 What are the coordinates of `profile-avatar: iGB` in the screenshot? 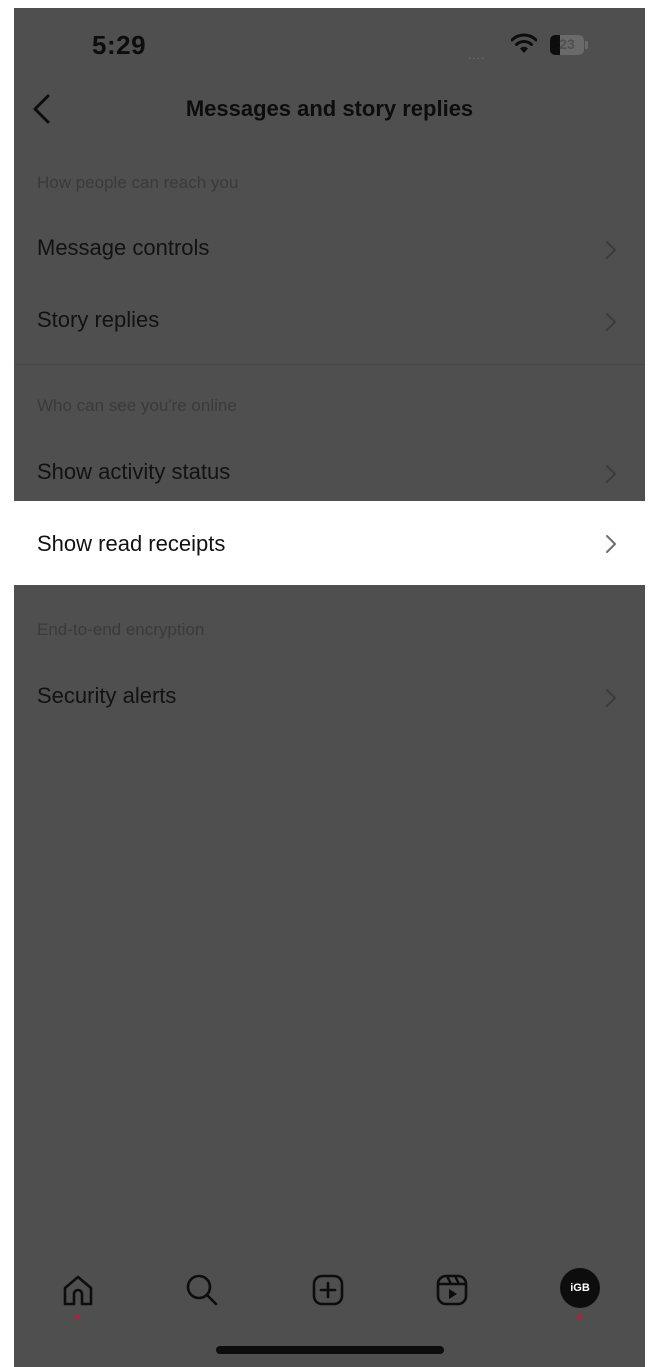 It's located at (580, 1288).